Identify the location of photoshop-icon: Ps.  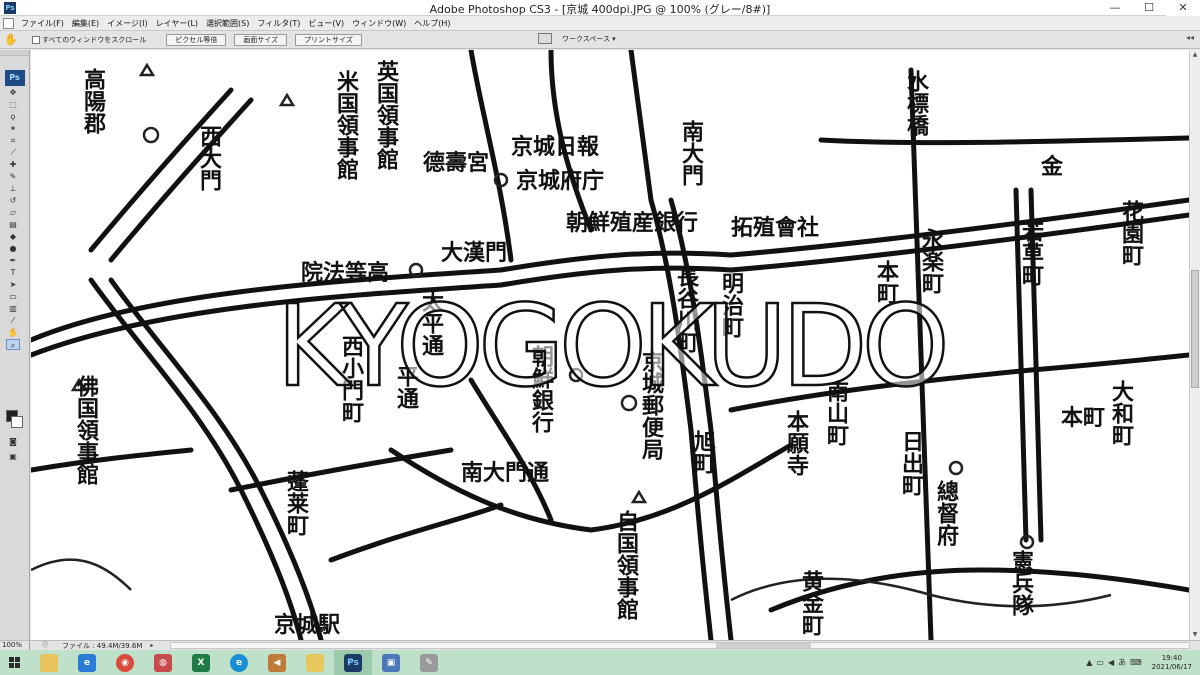
(353, 662).